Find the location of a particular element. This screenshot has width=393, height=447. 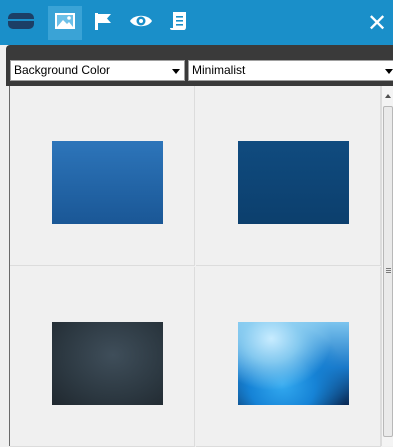

category-select: Background Color is located at coordinates (97, 70).